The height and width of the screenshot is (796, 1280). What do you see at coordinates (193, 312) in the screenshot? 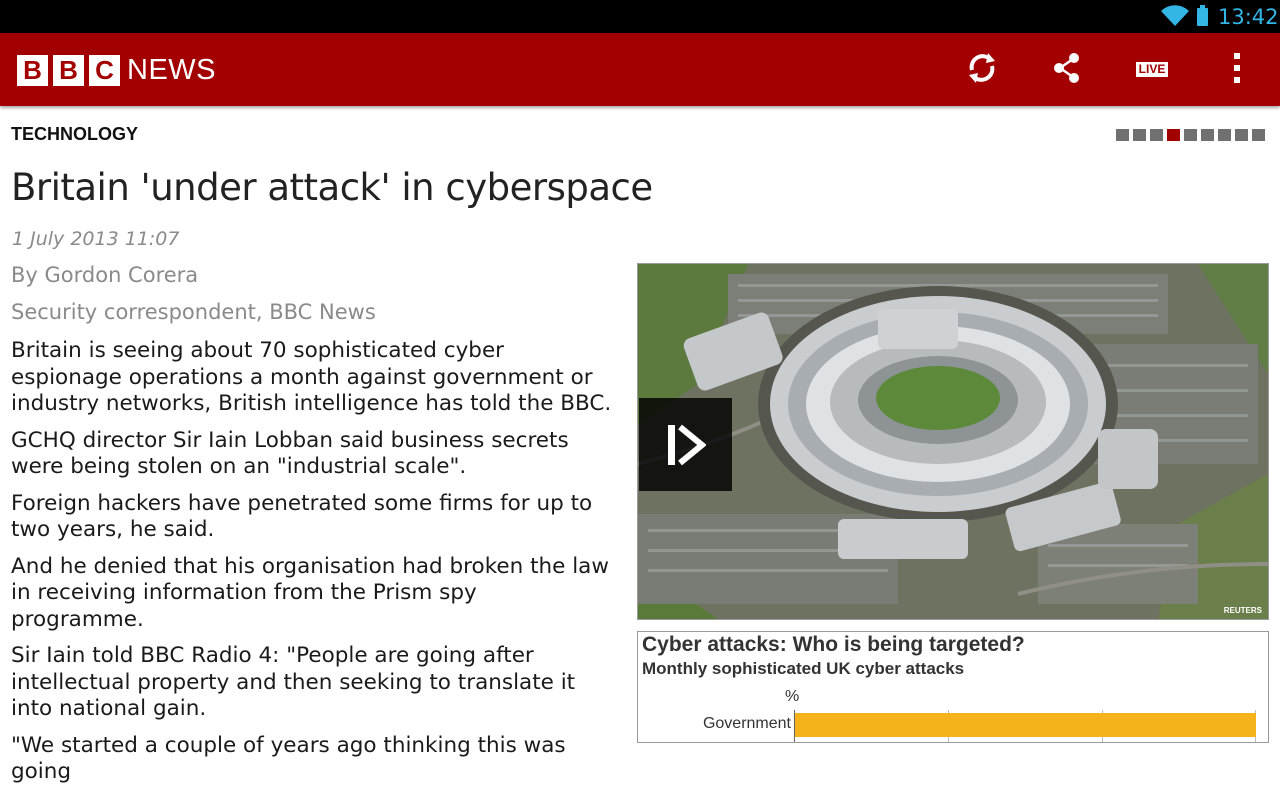
I see `author-role: Security correspondent, BBC News` at bounding box center [193, 312].